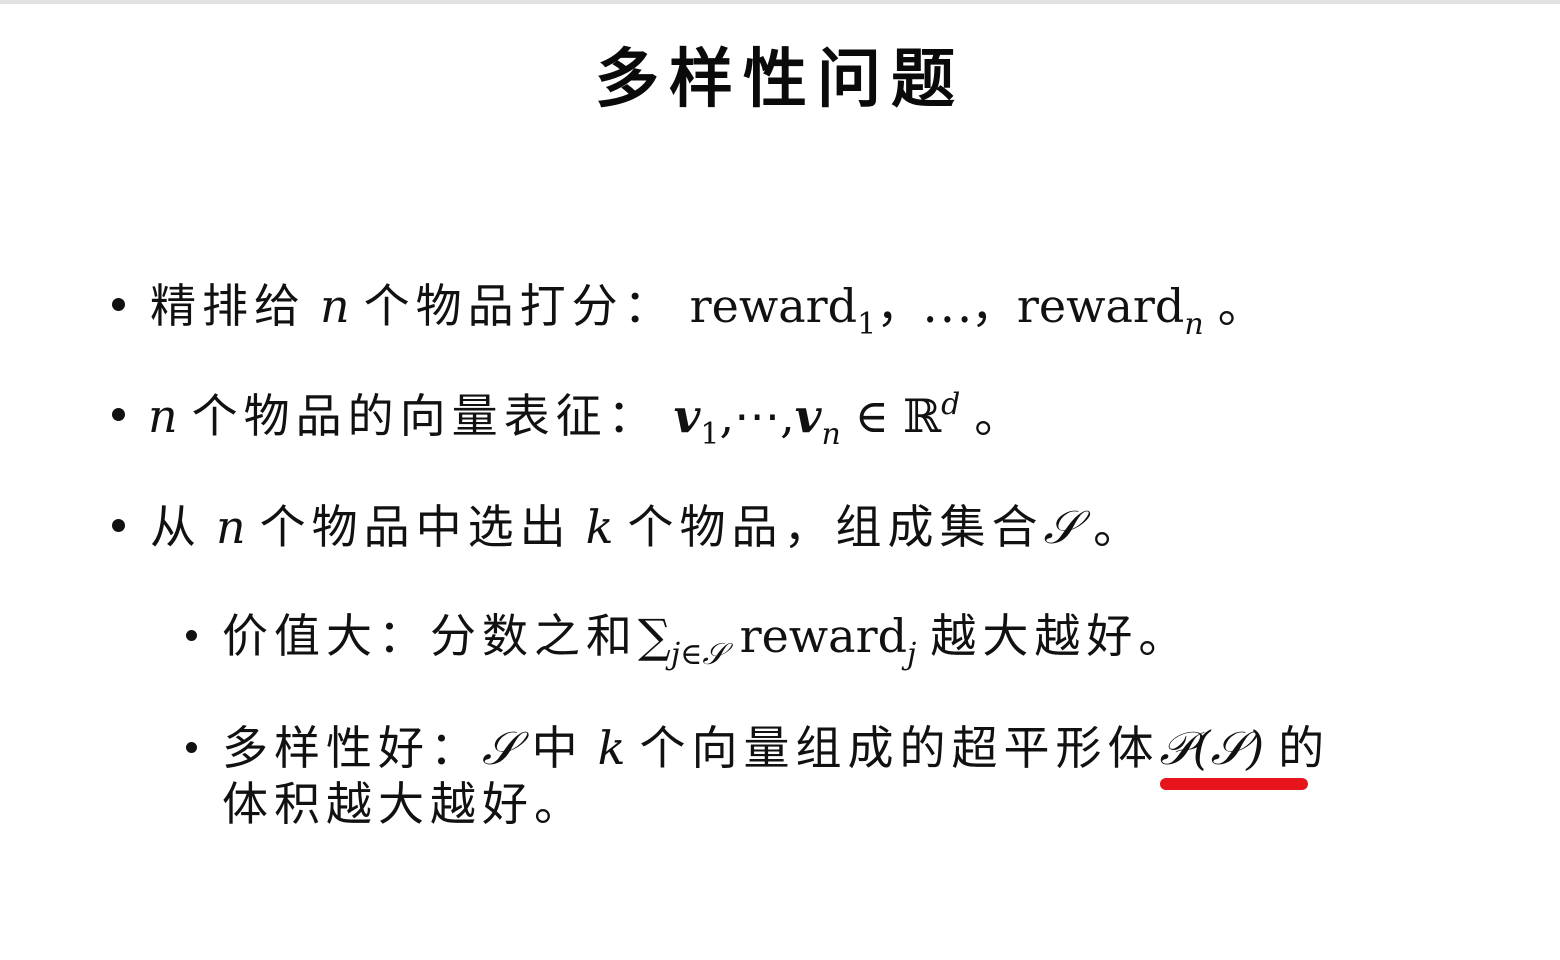 The height and width of the screenshot is (960, 1560). Describe the element at coordinates (835, 527) in the screenshot. I see `text-segment: 个物品，组成集合` at that location.